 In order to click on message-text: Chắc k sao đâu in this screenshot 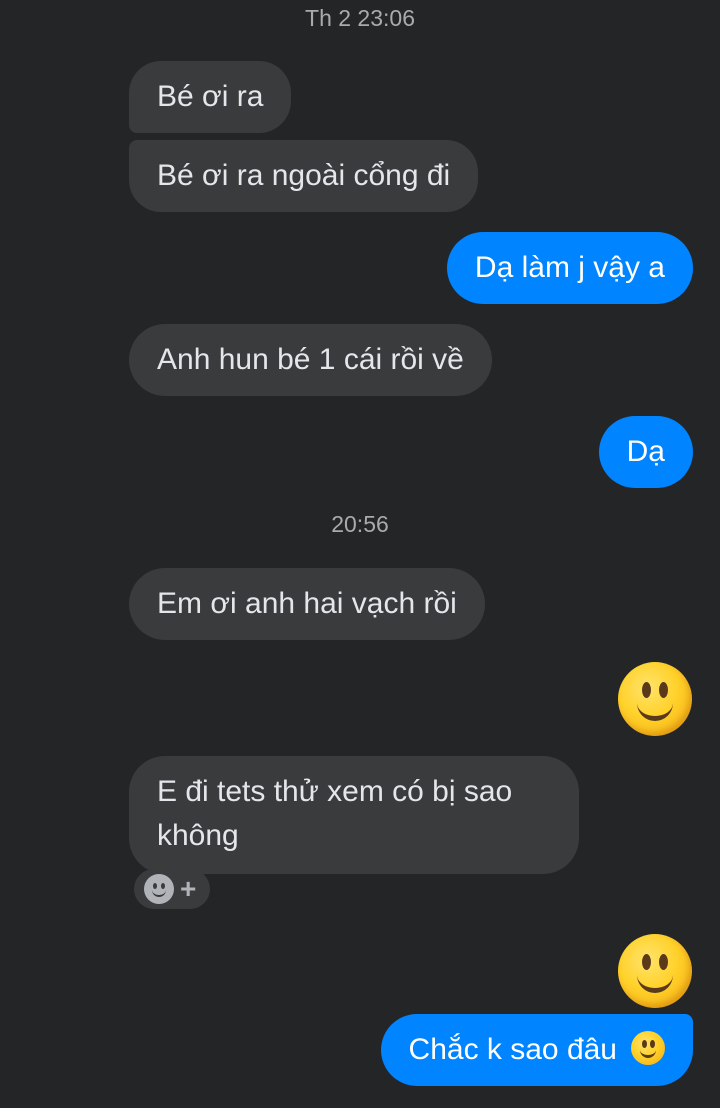, I will do `click(512, 1049)`.